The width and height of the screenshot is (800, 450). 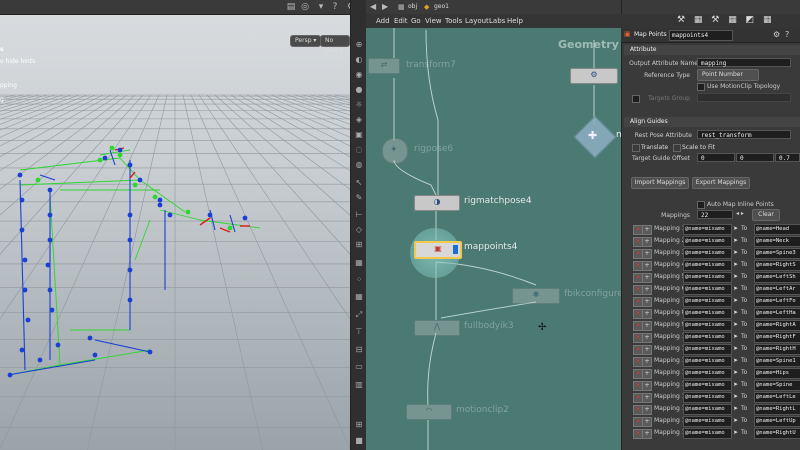 What do you see at coordinates (359, 425) in the screenshot?
I see `quad-view-icon: ⊞` at bounding box center [359, 425].